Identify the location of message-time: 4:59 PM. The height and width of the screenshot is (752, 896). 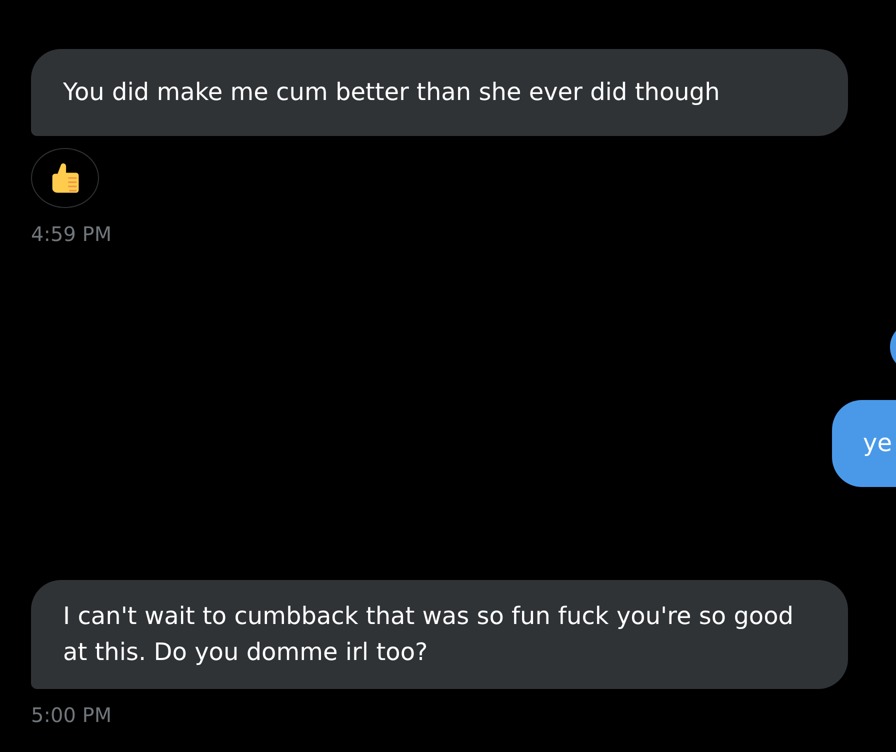
(71, 234).